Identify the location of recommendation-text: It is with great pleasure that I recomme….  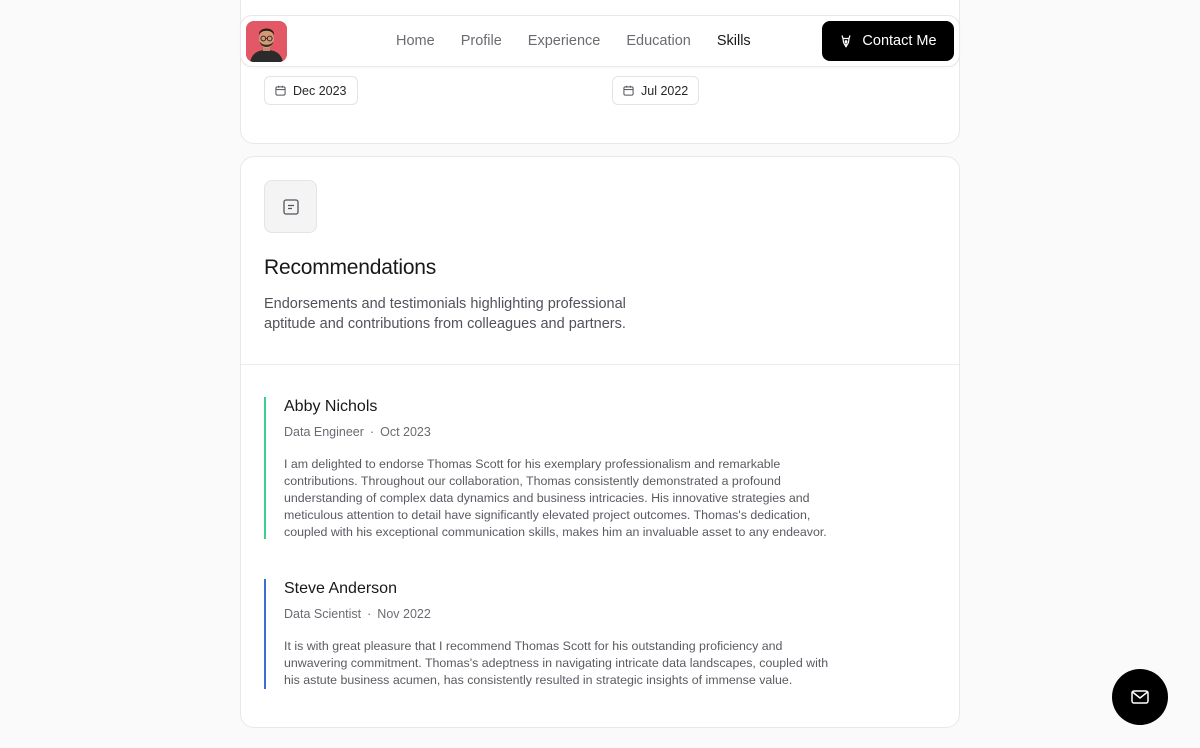
(556, 663).